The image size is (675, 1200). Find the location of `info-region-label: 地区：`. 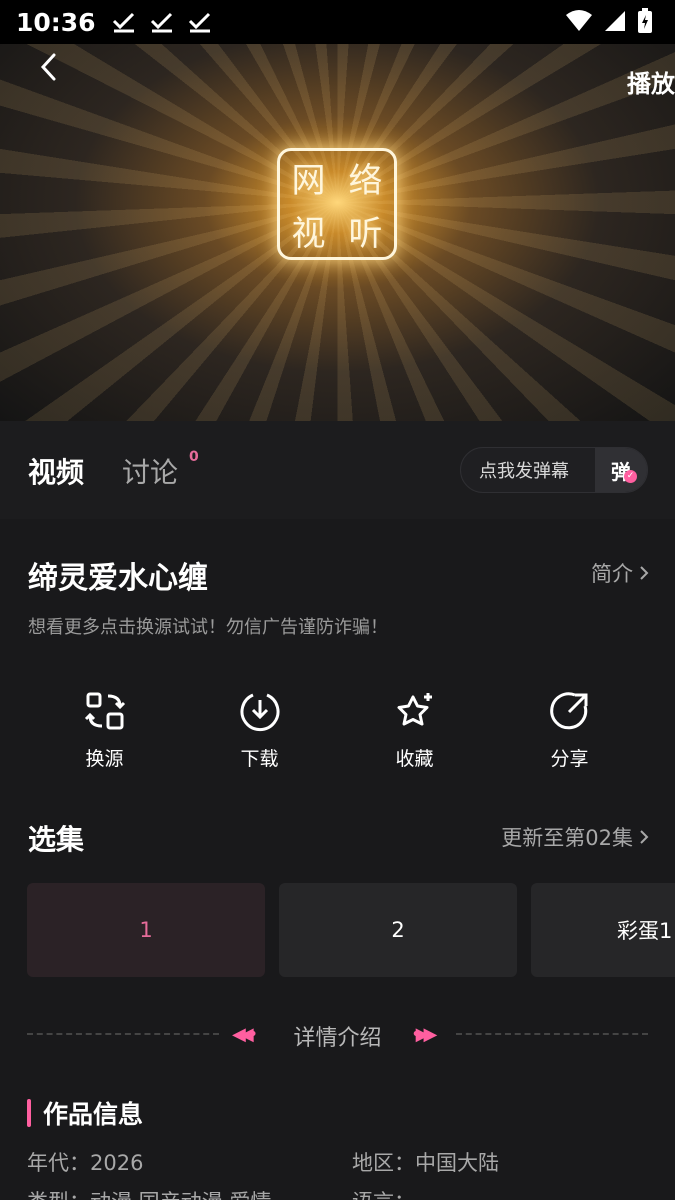

info-region-label: 地区： is located at coordinates (383, 1163).